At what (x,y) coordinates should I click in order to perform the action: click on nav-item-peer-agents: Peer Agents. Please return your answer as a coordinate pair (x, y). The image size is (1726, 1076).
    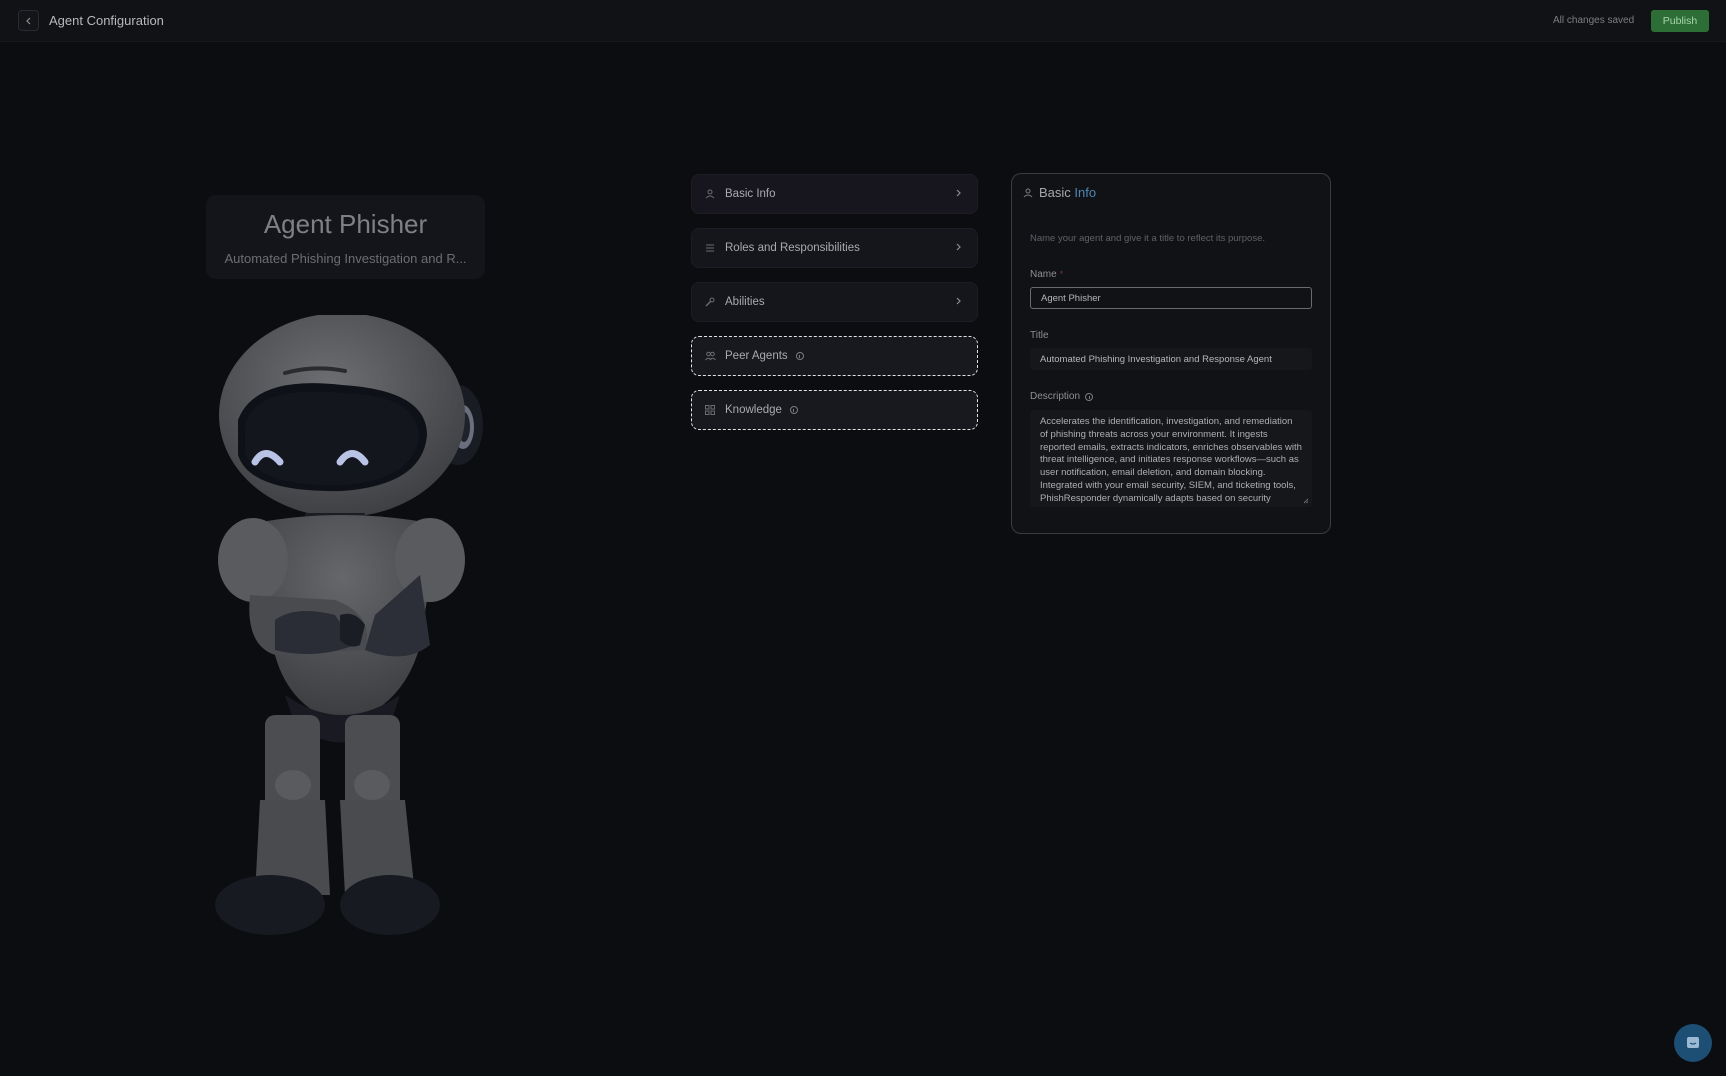
    Looking at the image, I should click on (834, 356).